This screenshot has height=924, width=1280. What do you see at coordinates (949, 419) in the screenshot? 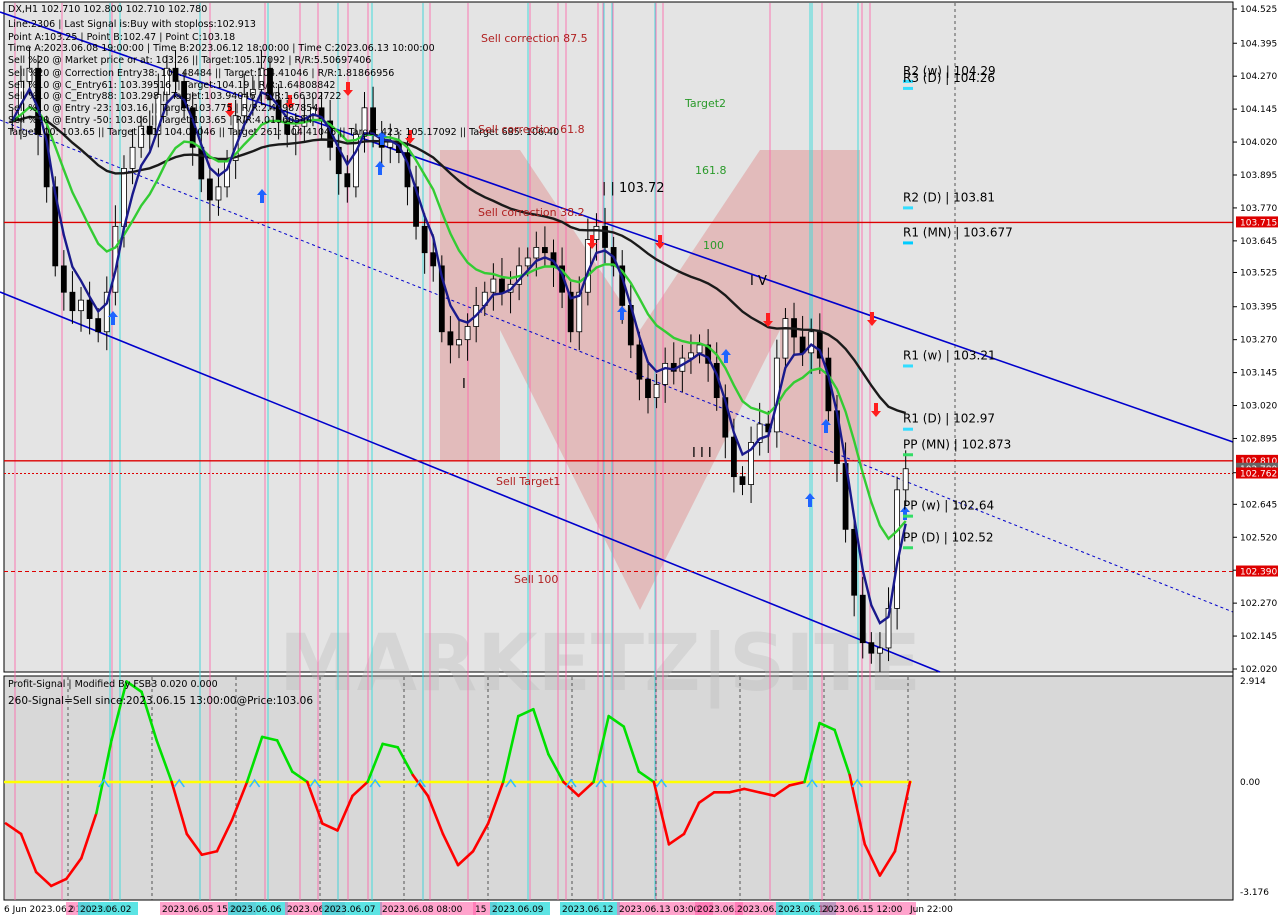
I see `pivot-label: R1 (D) | 102.97` at bounding box center [949, 419].